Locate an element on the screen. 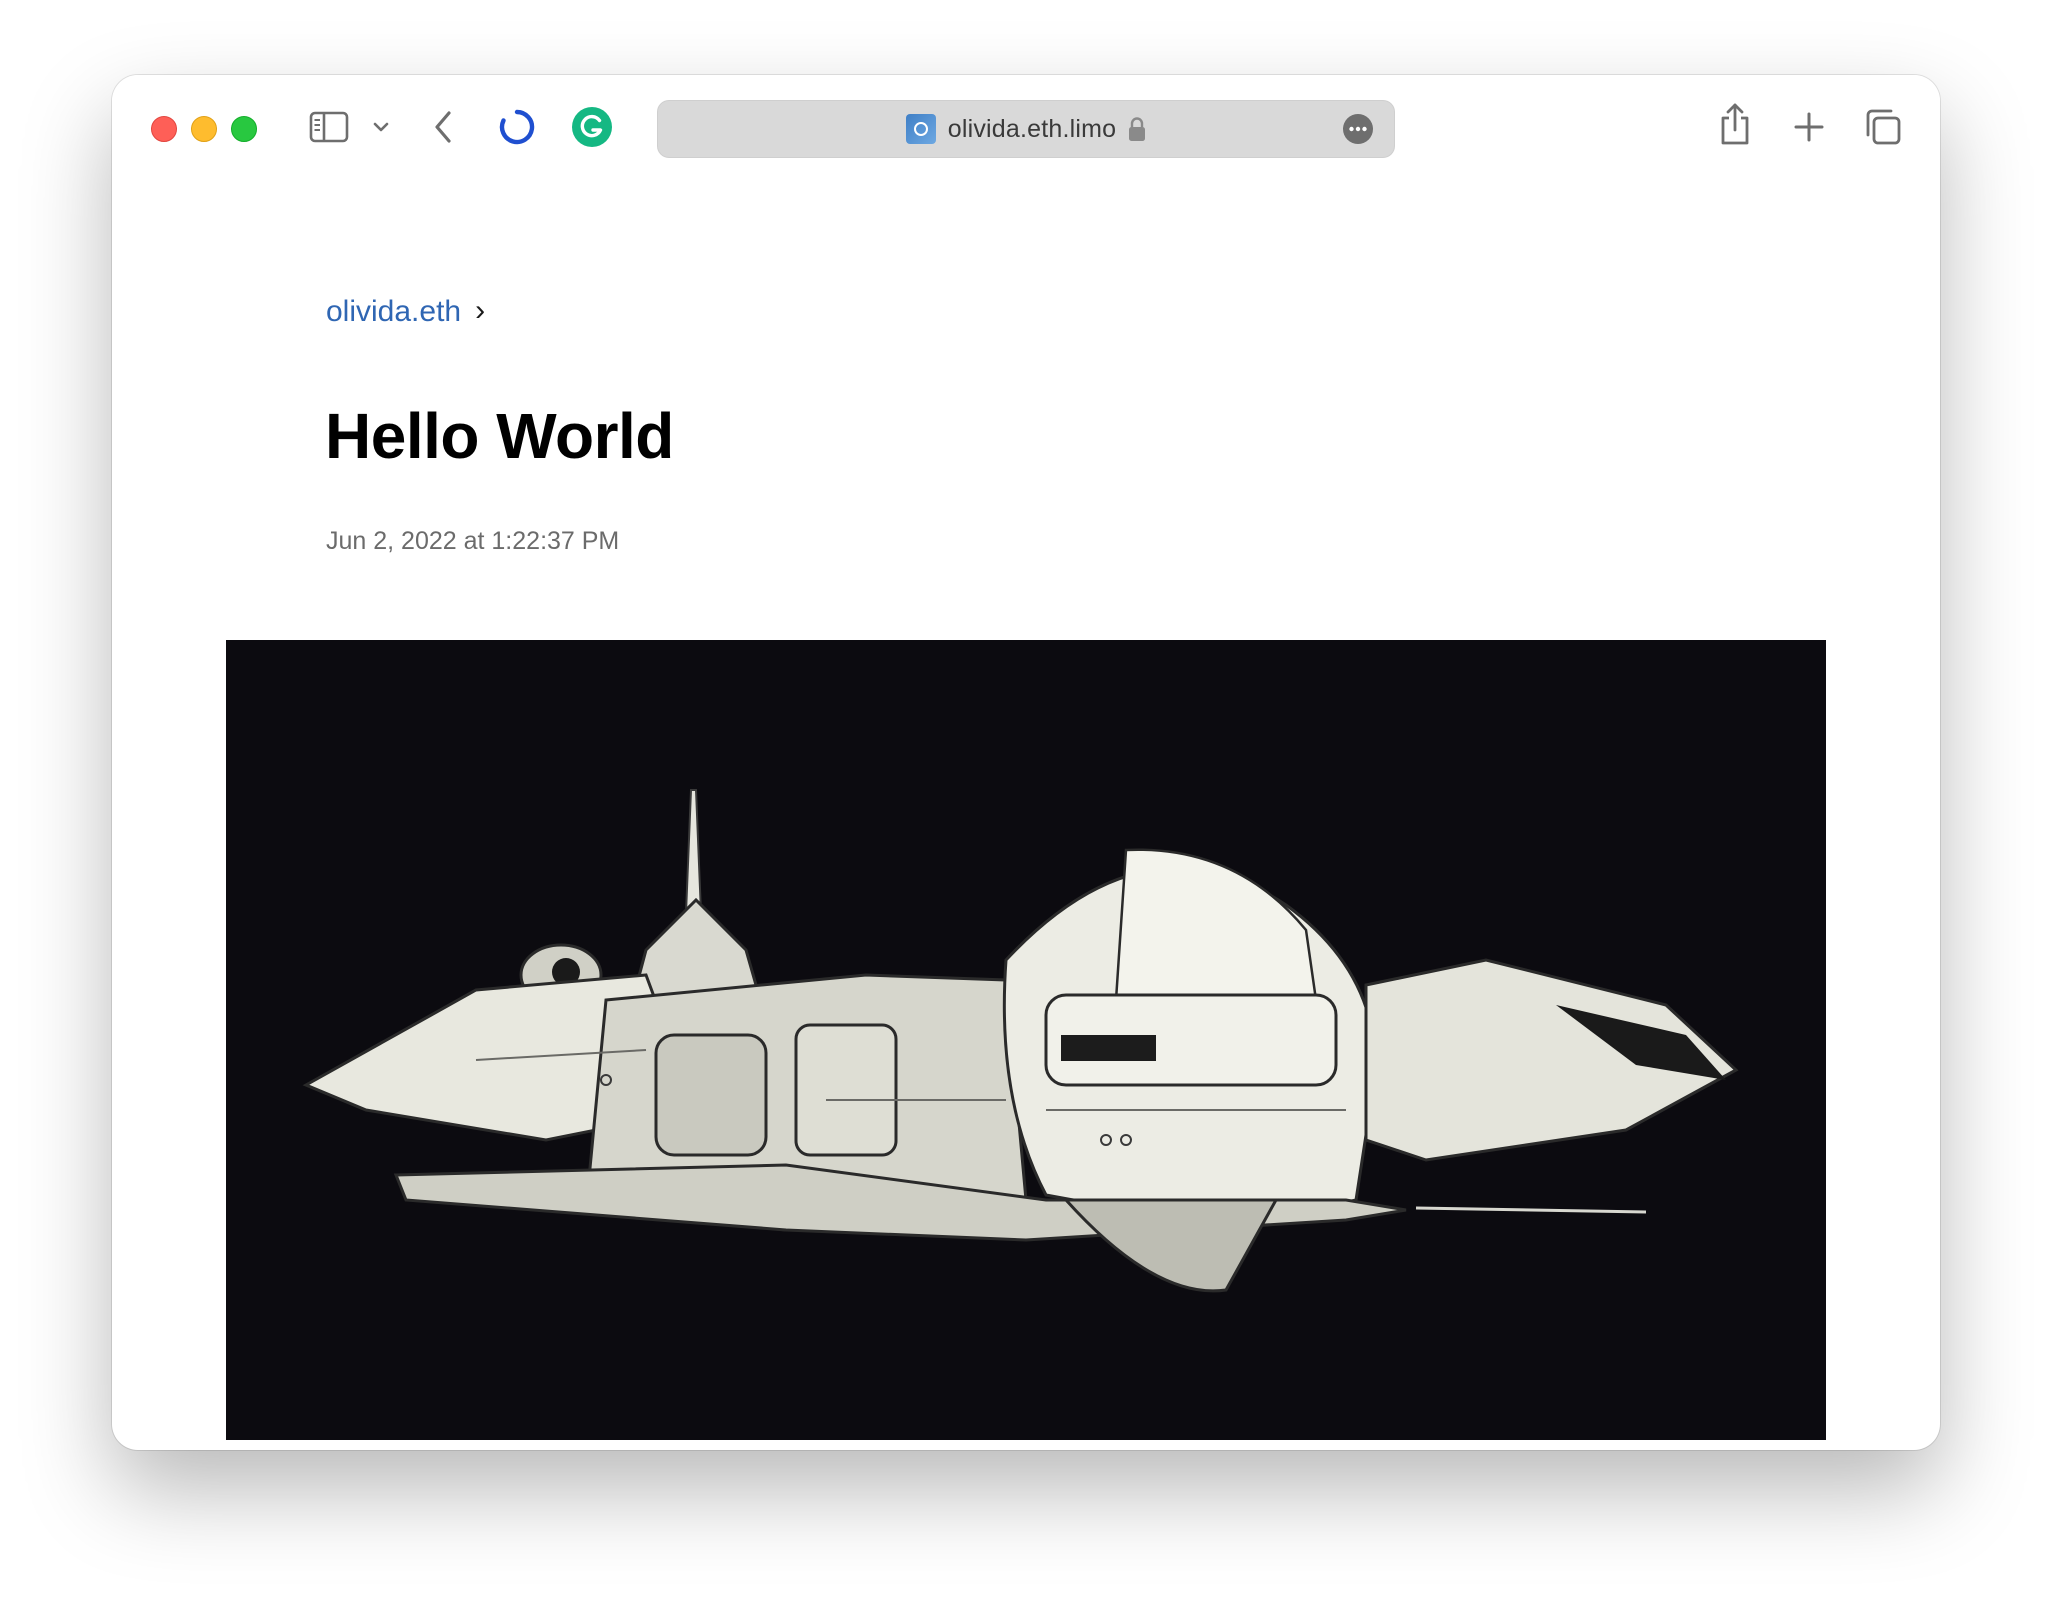 The width and height of the screenshot is (2052, 1598). breadcrumb: olivida.eth › is located at coordinates (406, 311).